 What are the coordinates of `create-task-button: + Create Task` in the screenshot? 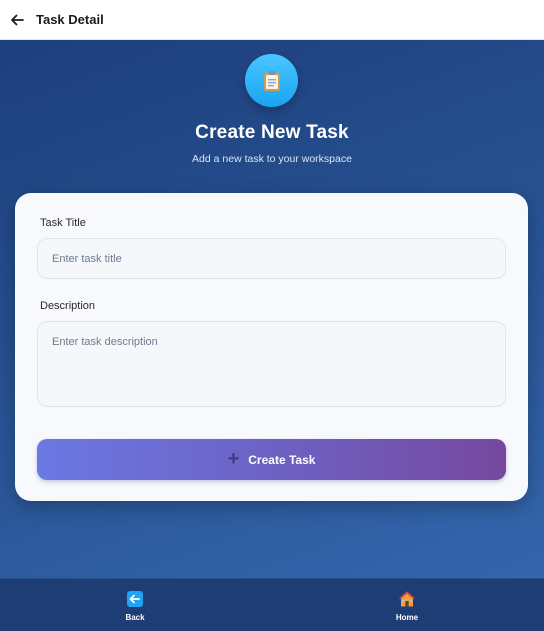 It's located at (271, 459).